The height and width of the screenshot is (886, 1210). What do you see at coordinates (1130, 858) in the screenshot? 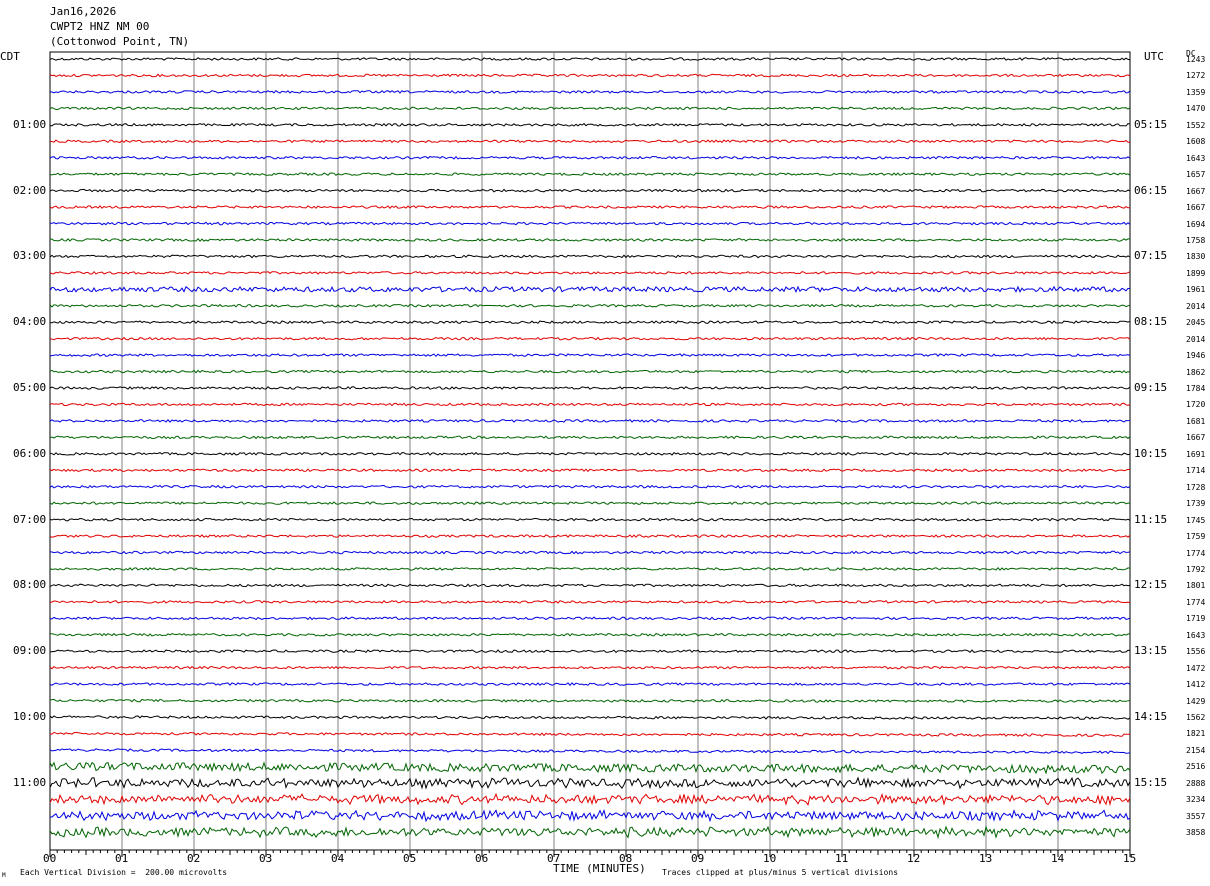
I see `x-tick-label: 15` at bounding box center [1130, 858].